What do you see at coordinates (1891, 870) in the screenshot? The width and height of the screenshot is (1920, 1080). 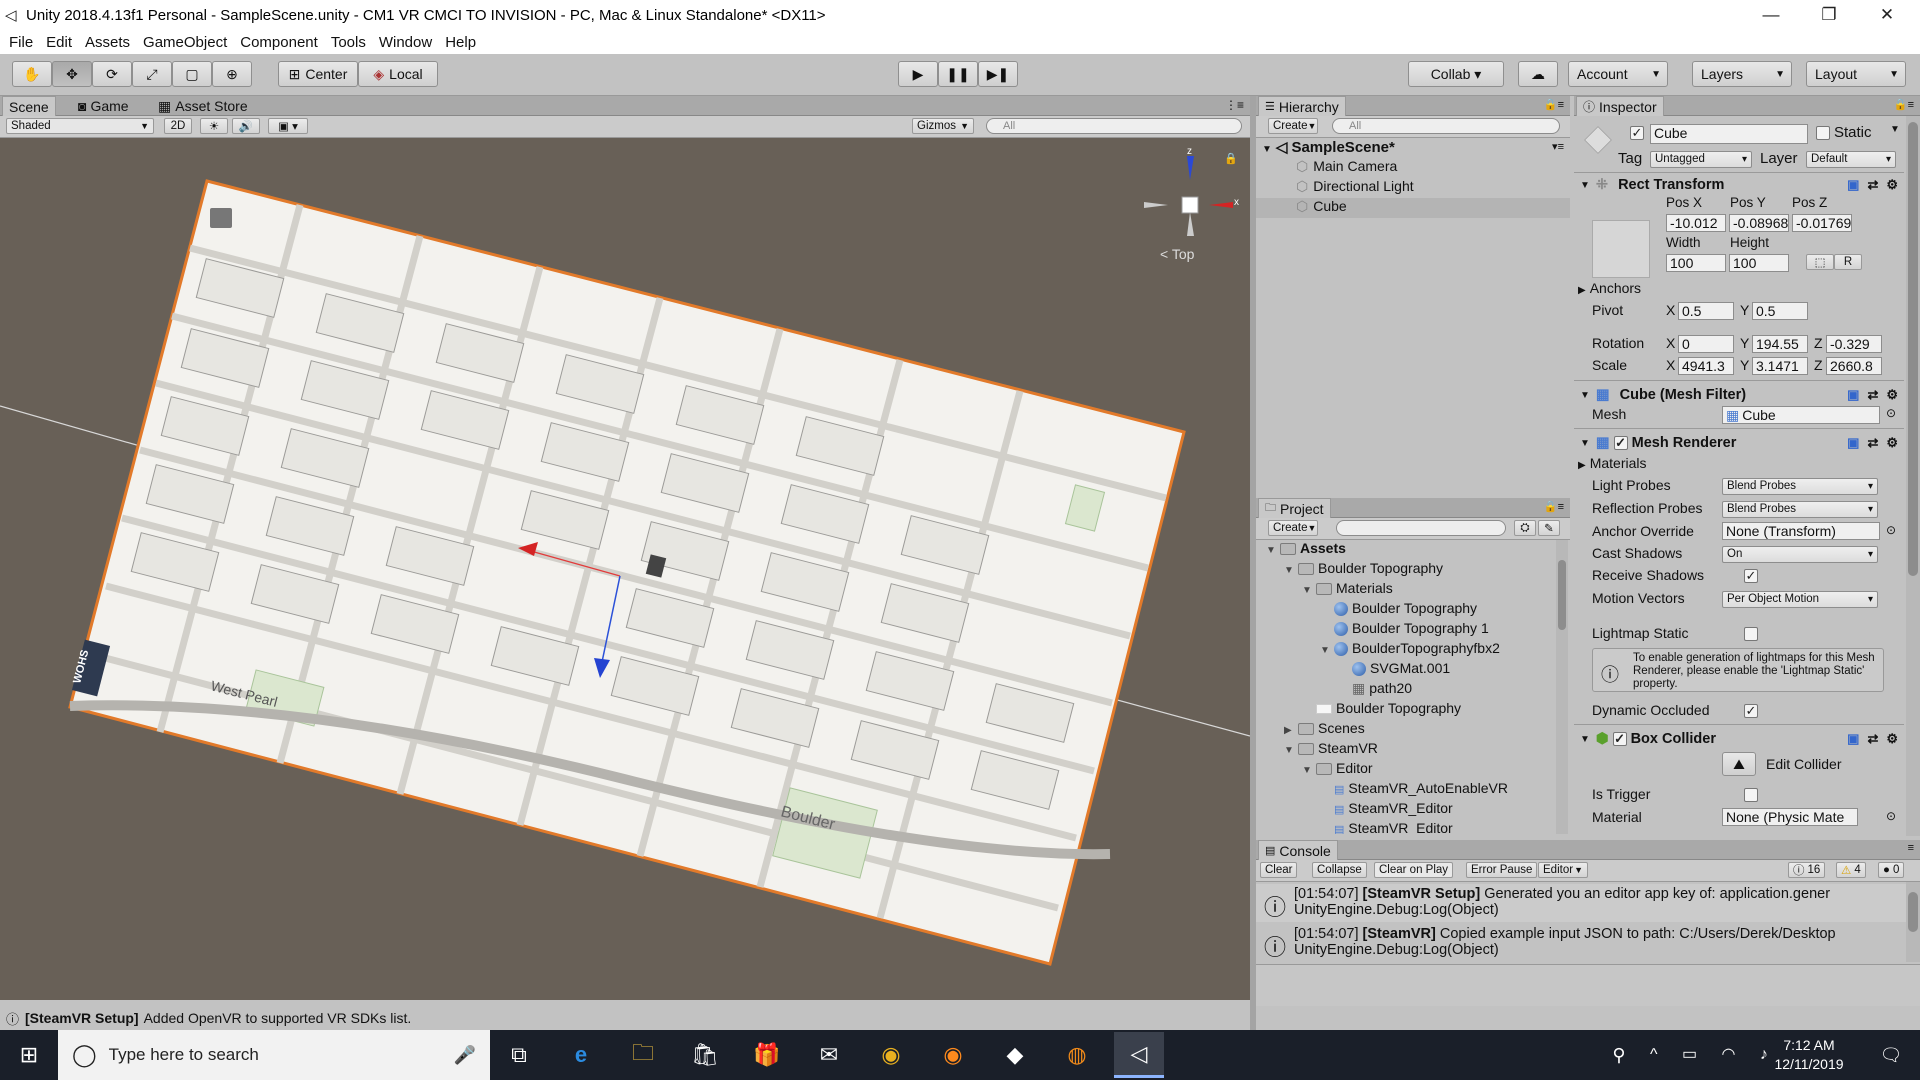 I see `console-error-filter: ● 0` at bounding box center [1891, 870].